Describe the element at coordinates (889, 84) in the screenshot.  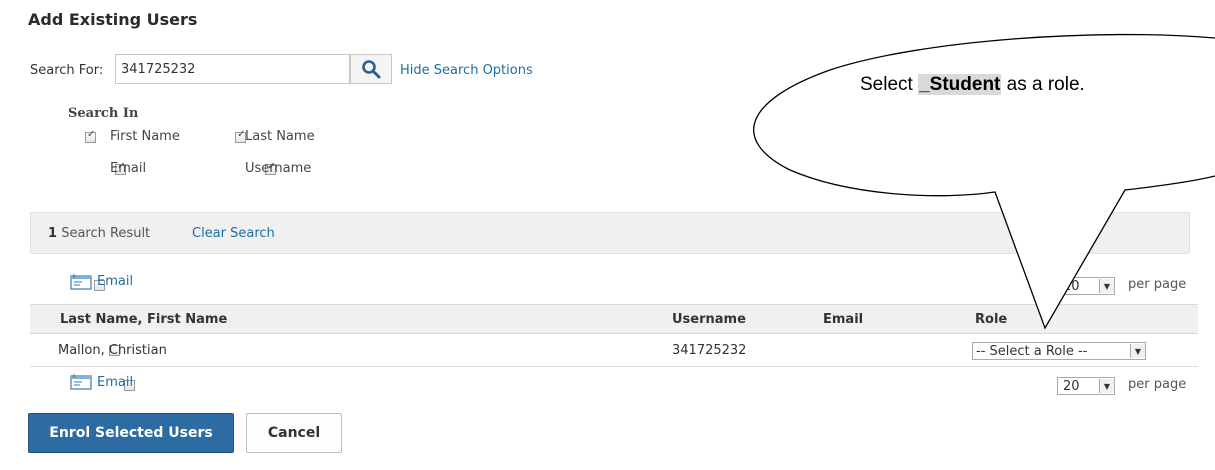
I see `callout-prefix: Select` at that location.